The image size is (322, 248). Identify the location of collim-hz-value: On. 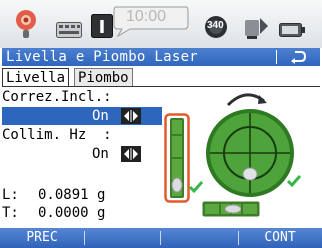
(100, 154).